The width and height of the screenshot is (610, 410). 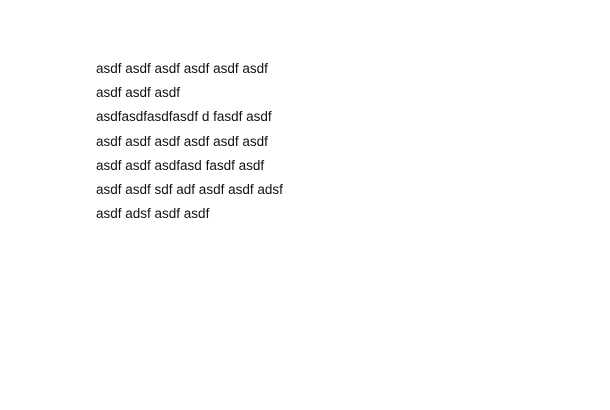 What do you see at coordinates (182, 68) in the screenshot?
I see `text-line-1: asdf asdf asdf asdf asdf asdf` at bounding box center [182, 68].